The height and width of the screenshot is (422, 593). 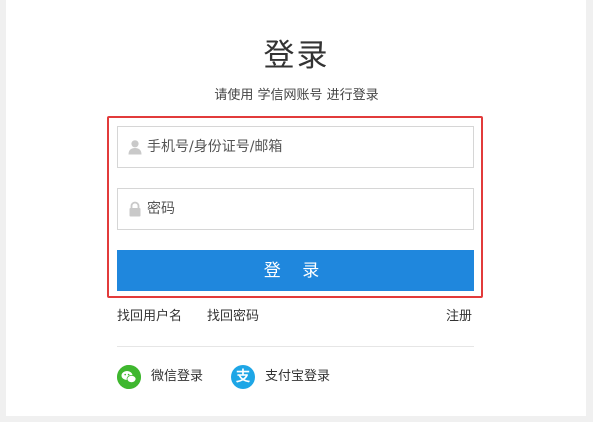 I want to click on password-placeholder: 密码, so click(x=161, y=209).